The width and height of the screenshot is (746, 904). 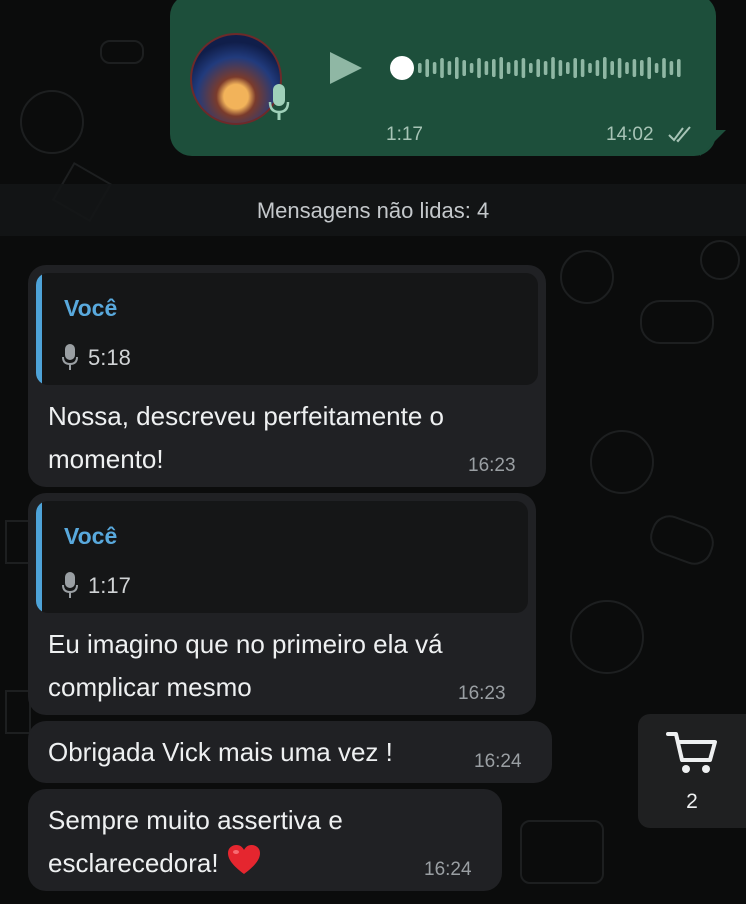 I want to click on play-icon, so click(x=346, y=68).